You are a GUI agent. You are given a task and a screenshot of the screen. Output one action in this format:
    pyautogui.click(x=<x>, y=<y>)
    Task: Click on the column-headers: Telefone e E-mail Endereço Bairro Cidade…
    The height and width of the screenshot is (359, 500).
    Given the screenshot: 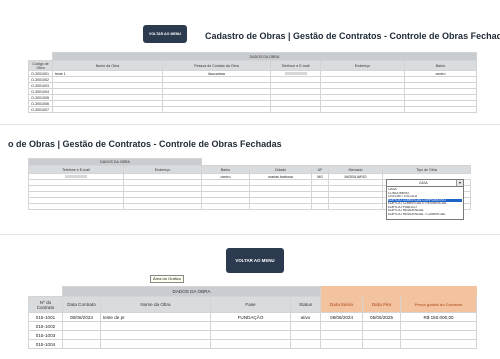 What is the action you would take?
    pyautogui.click(x=250, y=169)
    